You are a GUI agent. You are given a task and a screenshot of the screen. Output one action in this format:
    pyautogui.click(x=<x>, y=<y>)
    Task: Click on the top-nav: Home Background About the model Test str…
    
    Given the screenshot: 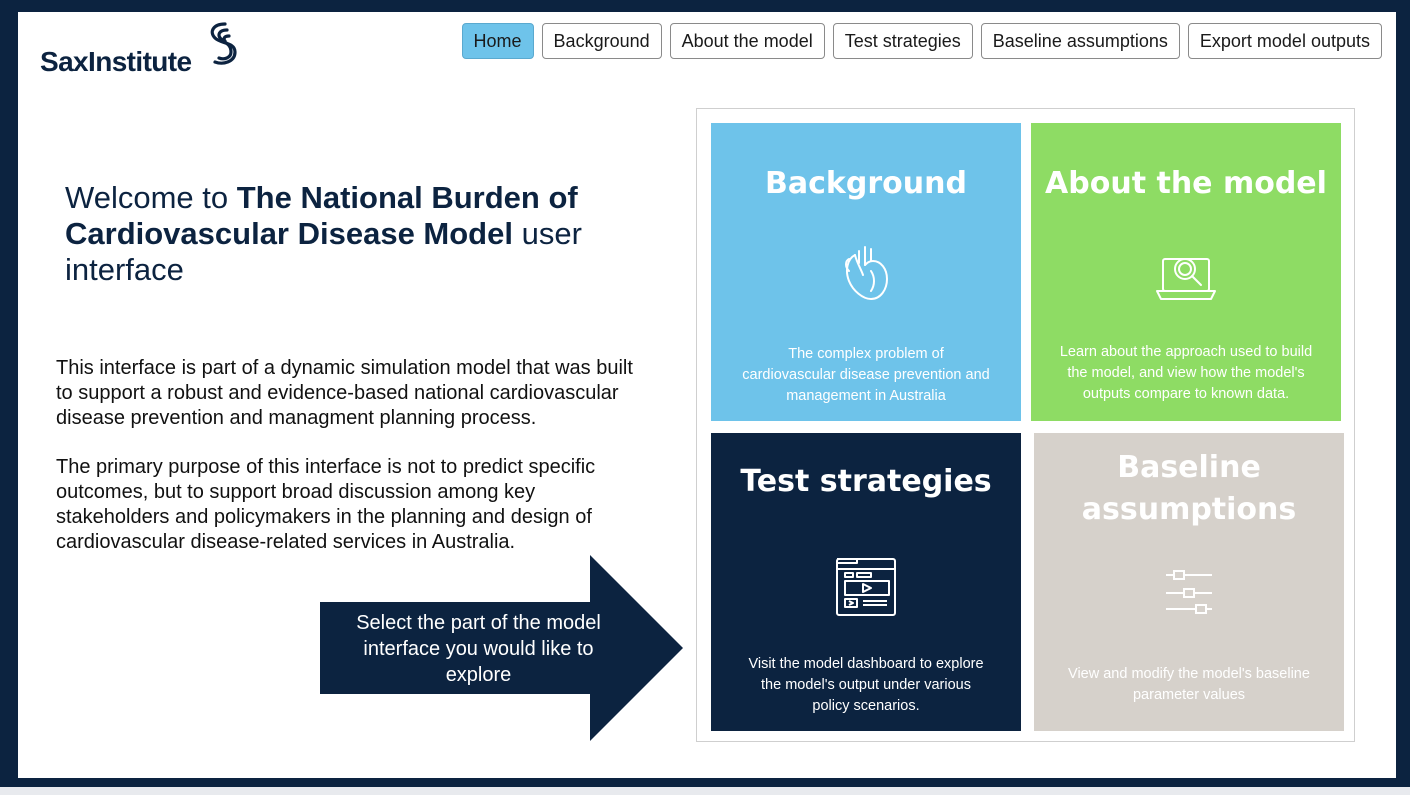 What is the action you would take?
    pyautogui.click(x=921, y=41)
    